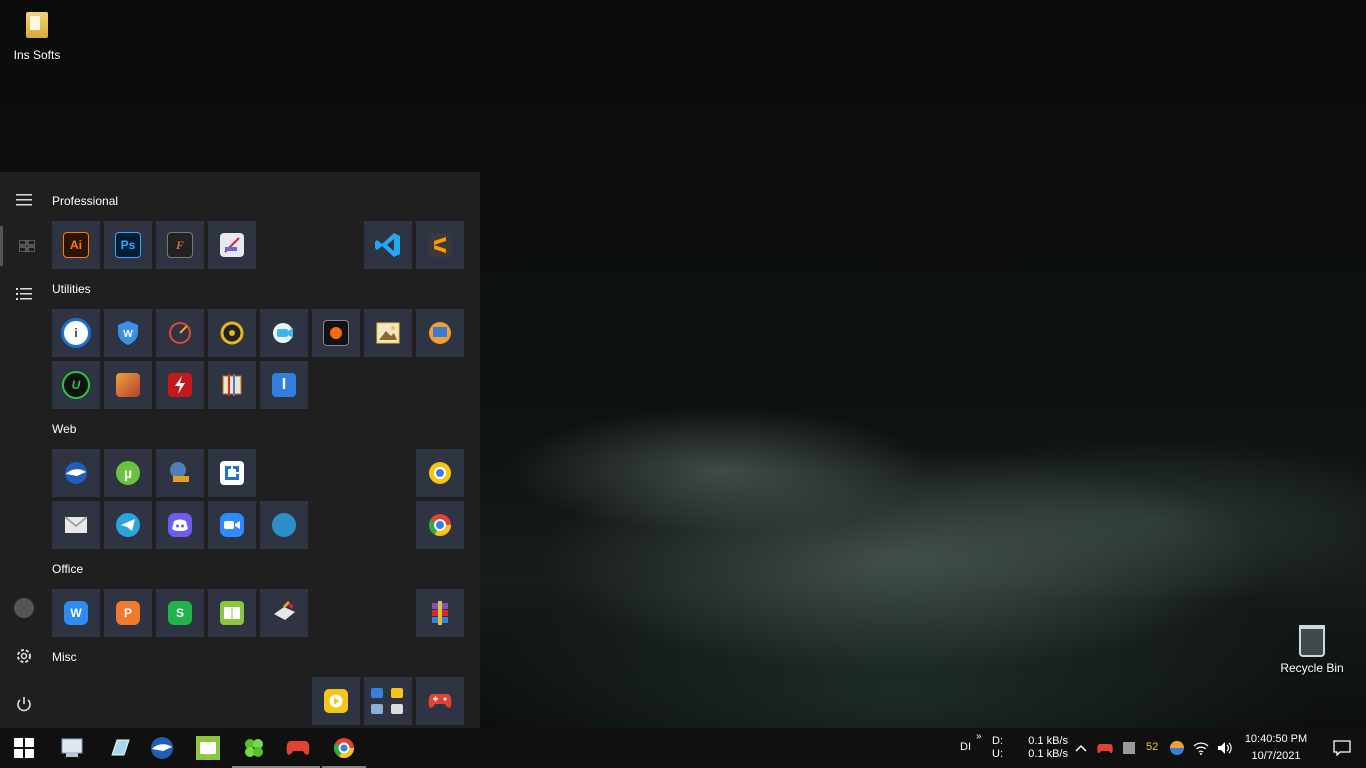 The height and width of the screenshot is (768, 1366). I want to click on taskbar-clock: 10:40:50 PM 10/7/2021, so click(1276, 748).